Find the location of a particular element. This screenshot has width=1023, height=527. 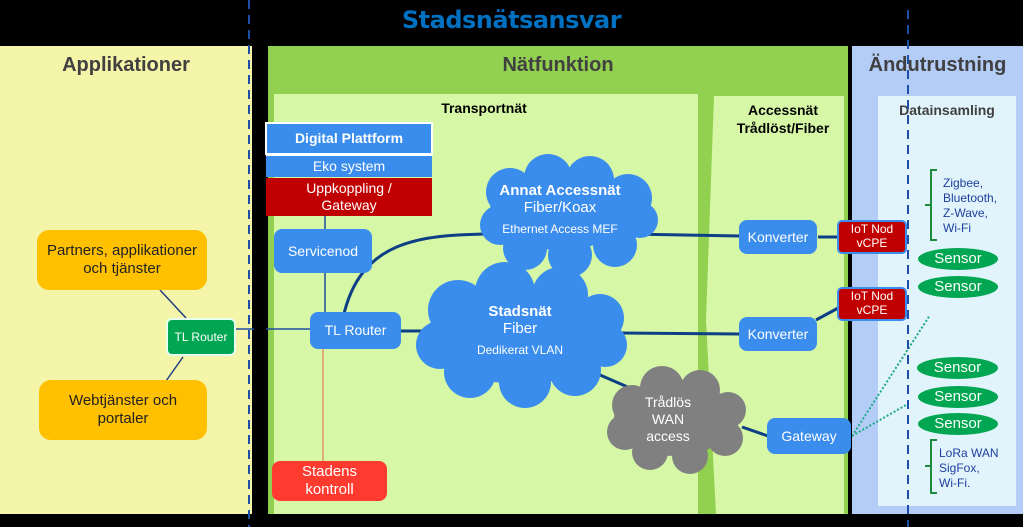

web-line1: Webtjänster och is located at coordinates (123, 400).